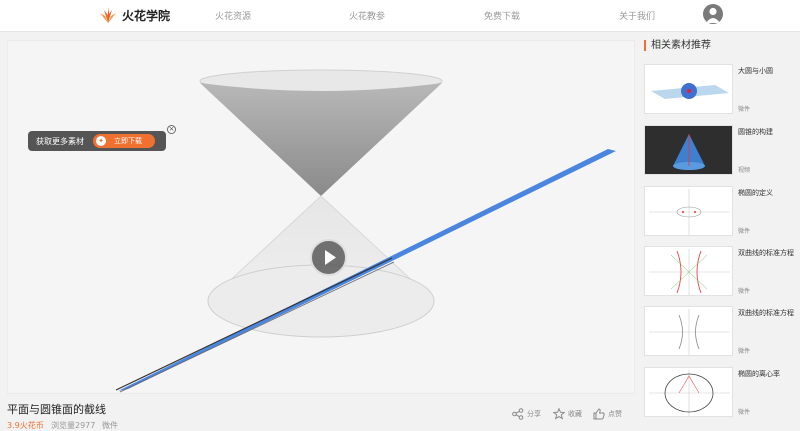  What do you see at coordinates (755, 132) in the screenshot?
I see `card-title: 圆锥的构建` at bounding box center [755, 132].